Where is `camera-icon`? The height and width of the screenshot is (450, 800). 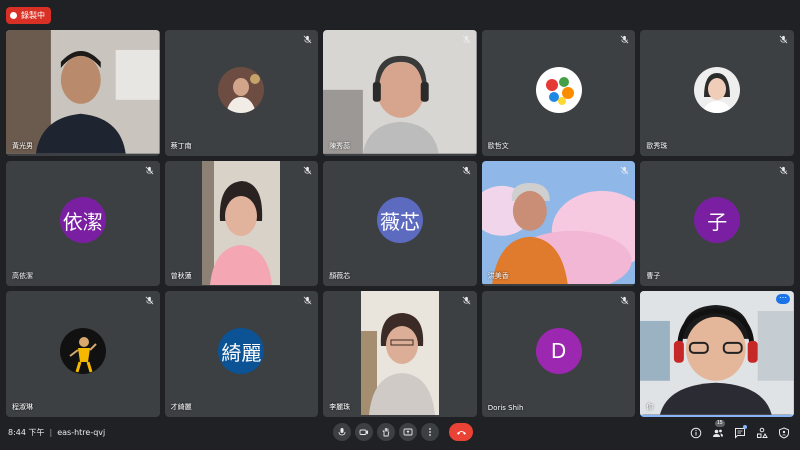
camera-icon is located at coordinates (363, 432).